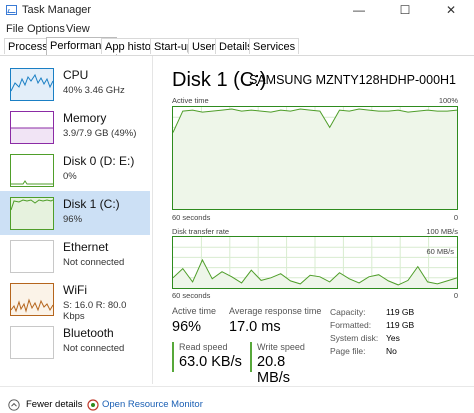  I want to click on response-time-label: Average response time, so click(275, 311).